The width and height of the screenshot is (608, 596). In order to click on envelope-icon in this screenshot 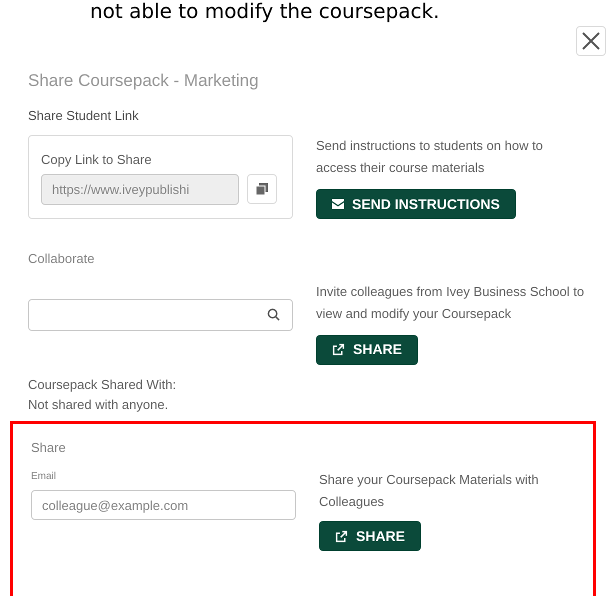, I will do `click(338, 204)`.